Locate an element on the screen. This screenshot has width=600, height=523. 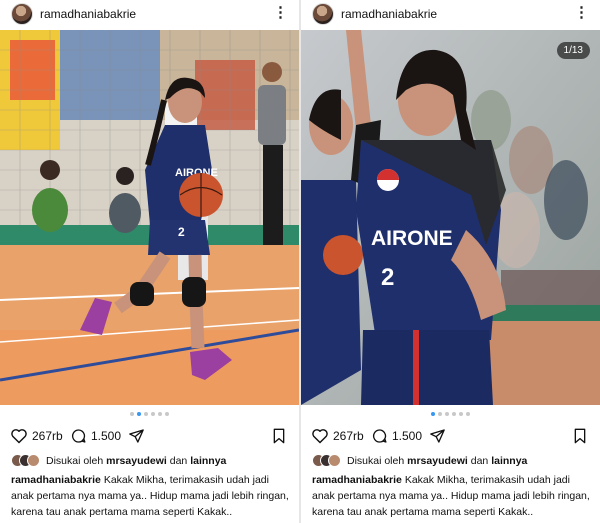
image-counter: 1/13 is located at coordinates (573, 50).